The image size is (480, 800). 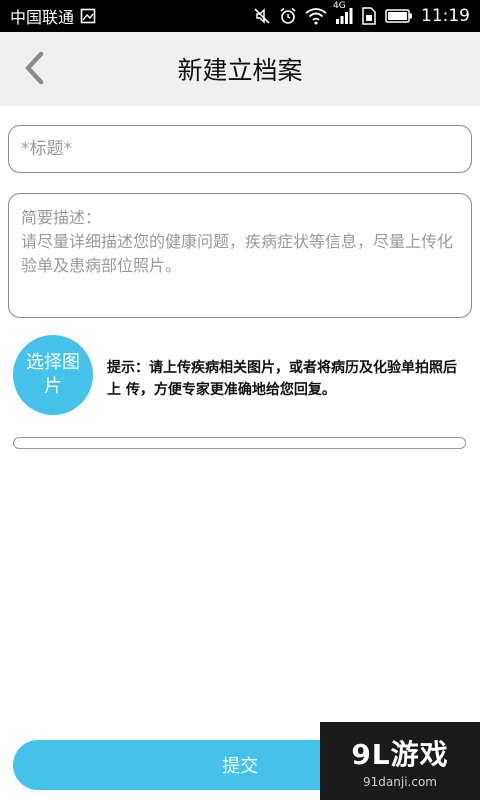 I want to click on upload-progress-bar, so click(x=239, y=443).